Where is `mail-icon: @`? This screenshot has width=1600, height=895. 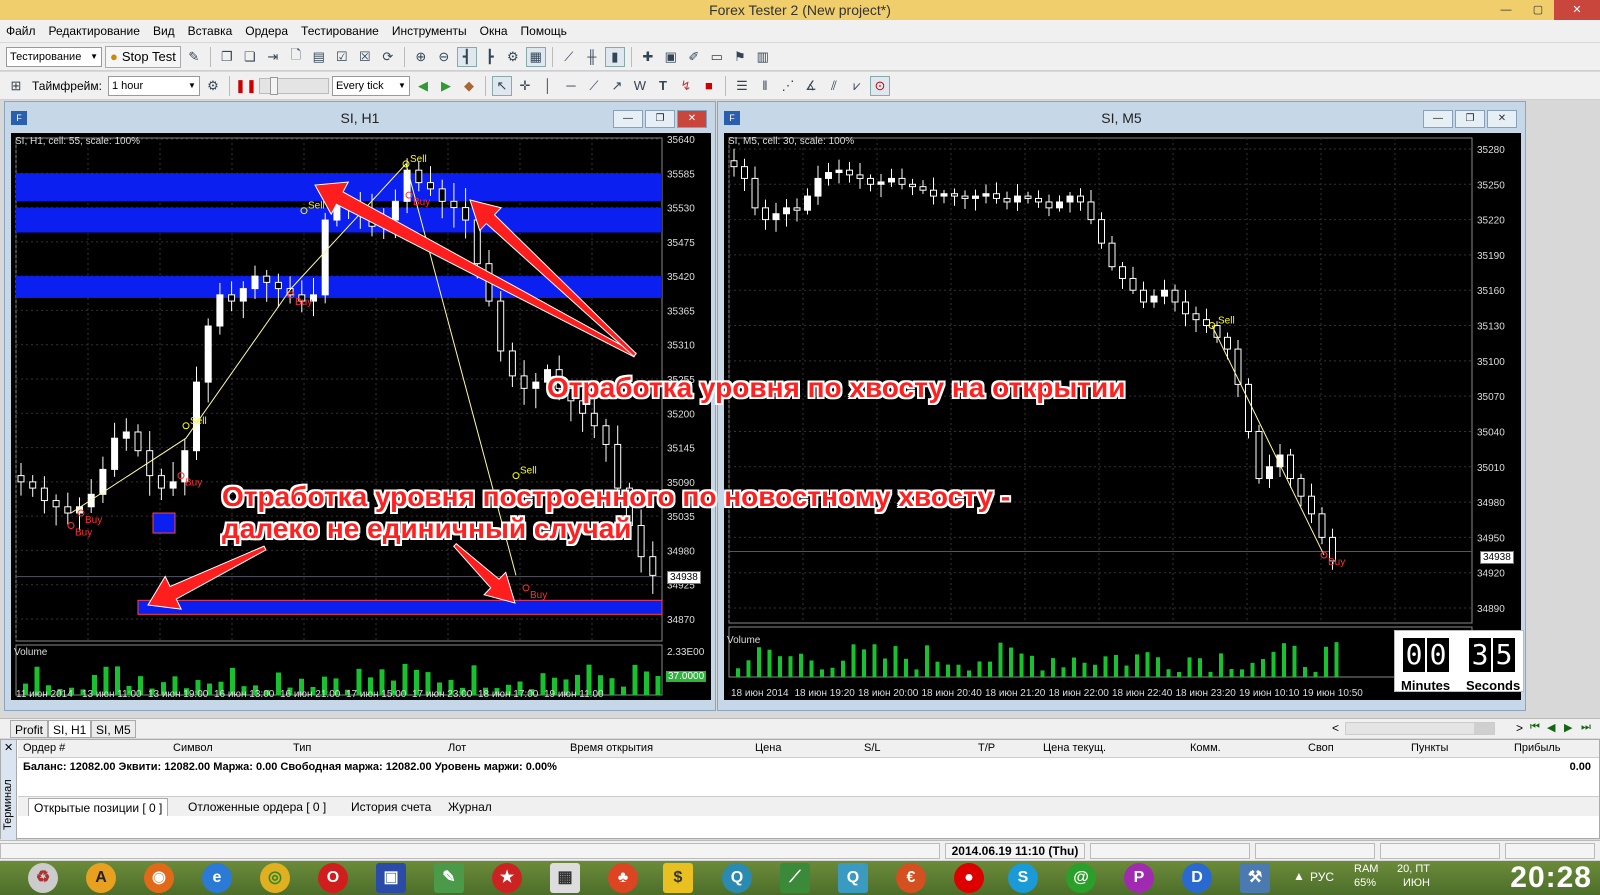 mail-icon: @ is located at coordinates (1081, 878).